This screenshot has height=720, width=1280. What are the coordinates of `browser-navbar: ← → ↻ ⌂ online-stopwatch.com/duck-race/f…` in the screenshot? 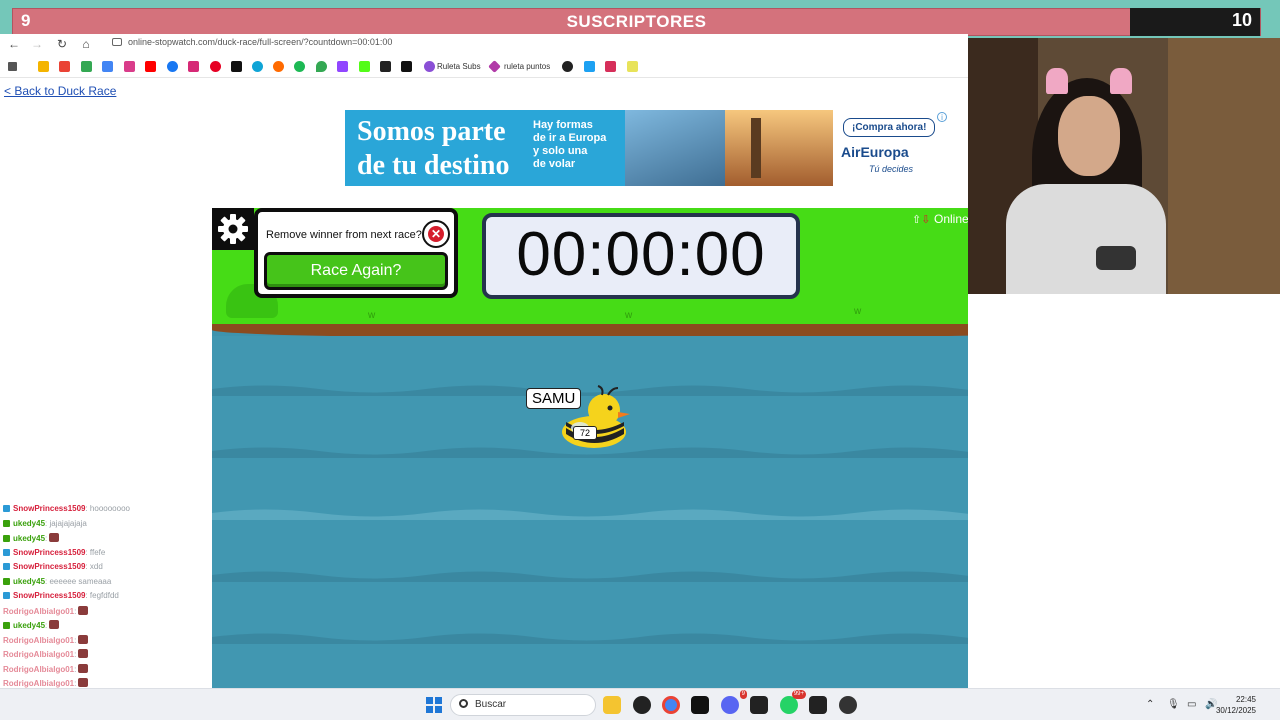 It's located at (484, 45).